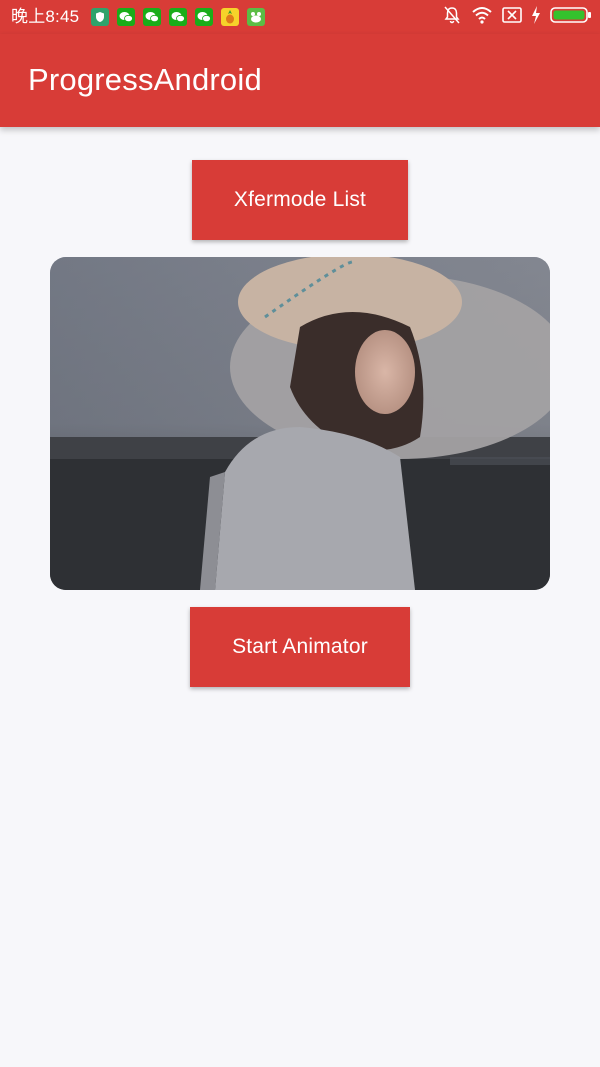 The height and width of the screenshot is (1067, 600). What do you see at coordinates (230, 17) in the screenshot?
I see `pineapple-app-icon` at bounding box center [230, 17].